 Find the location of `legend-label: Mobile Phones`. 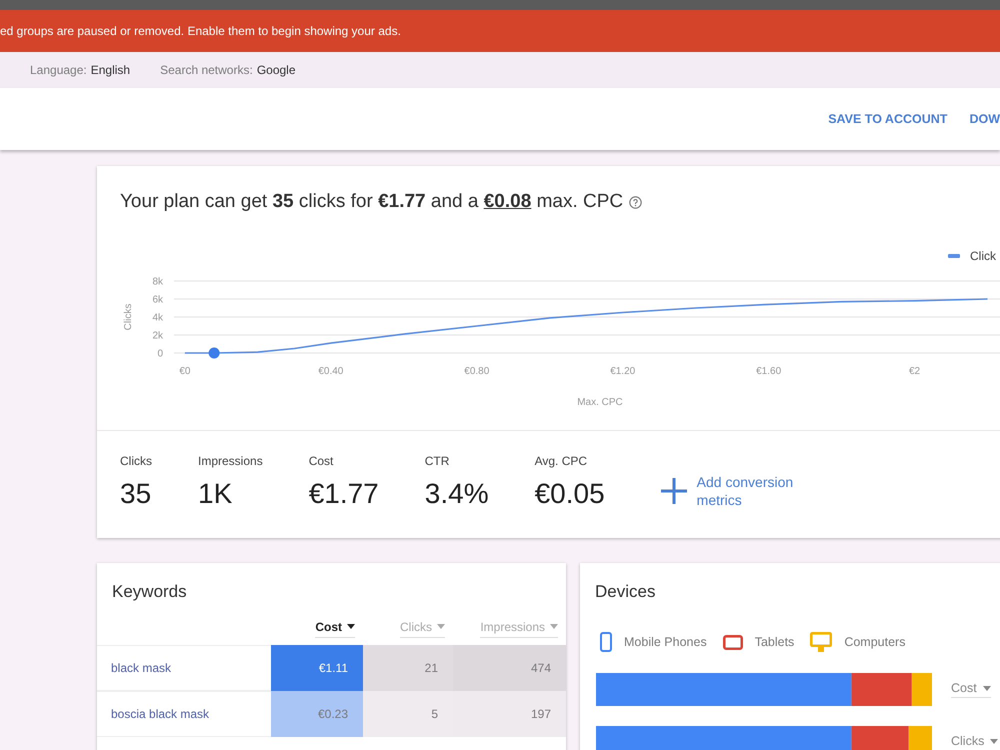

legend-label: Mobile Phones is located at coordinates (665, 642).